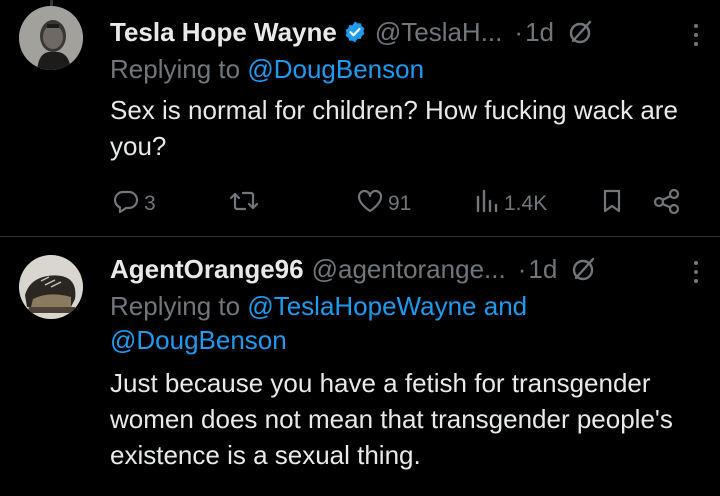  I want to click on tweet-header: Tesla Hope Wayne @TeslaH... · 1d, so click(405, 32).